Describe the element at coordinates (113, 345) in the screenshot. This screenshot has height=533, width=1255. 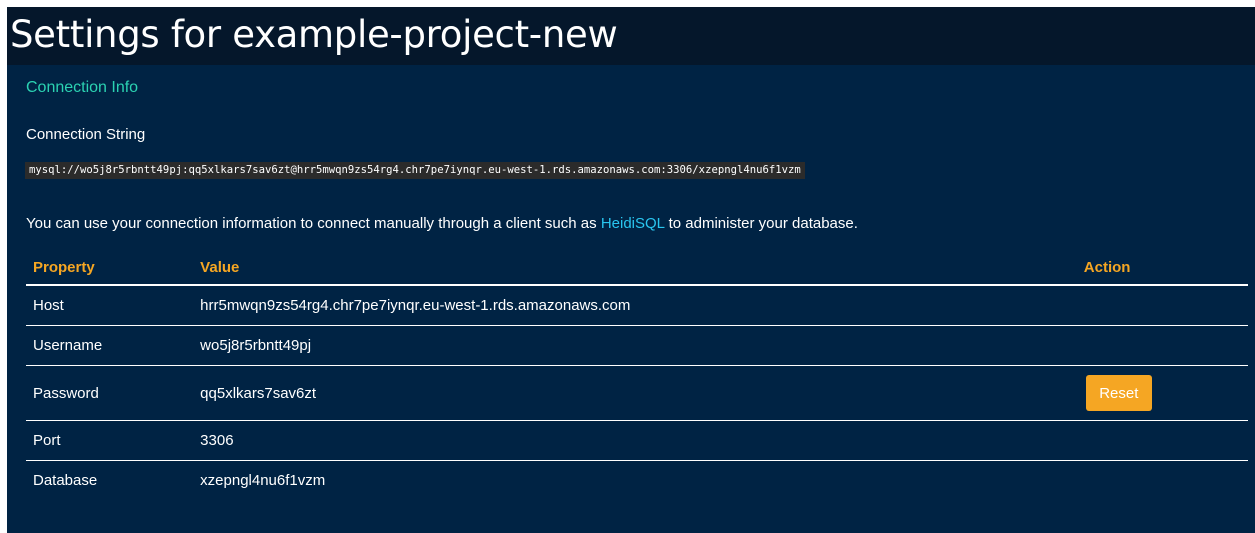
I see `username-property: Username` at that location.